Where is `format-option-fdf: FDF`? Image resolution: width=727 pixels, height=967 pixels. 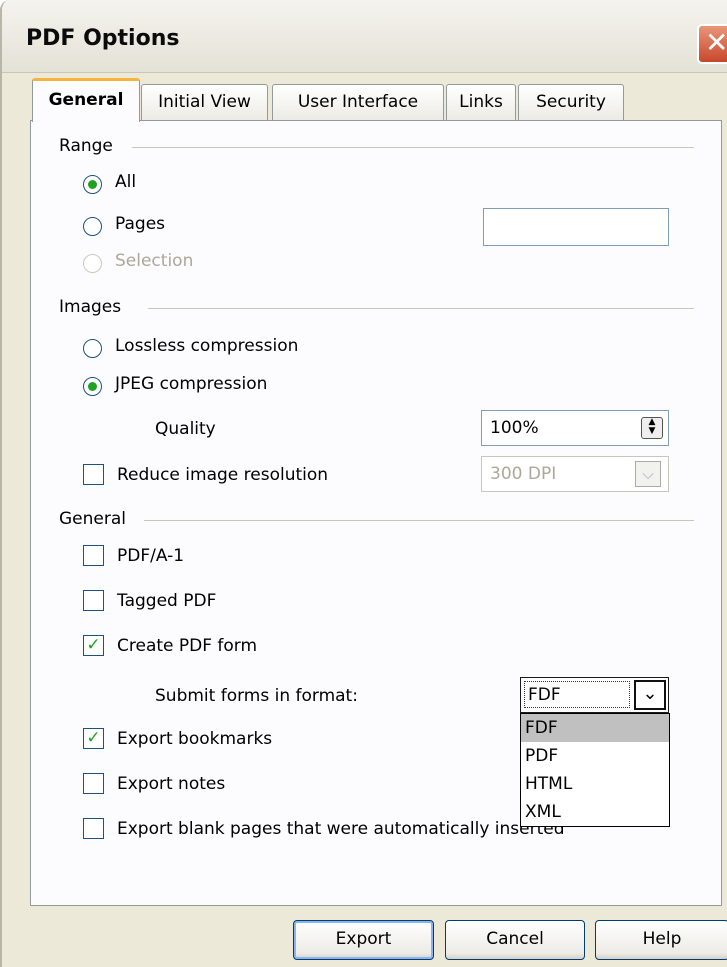
format-option-fdf: FDF is located at coordinates (595, 728).